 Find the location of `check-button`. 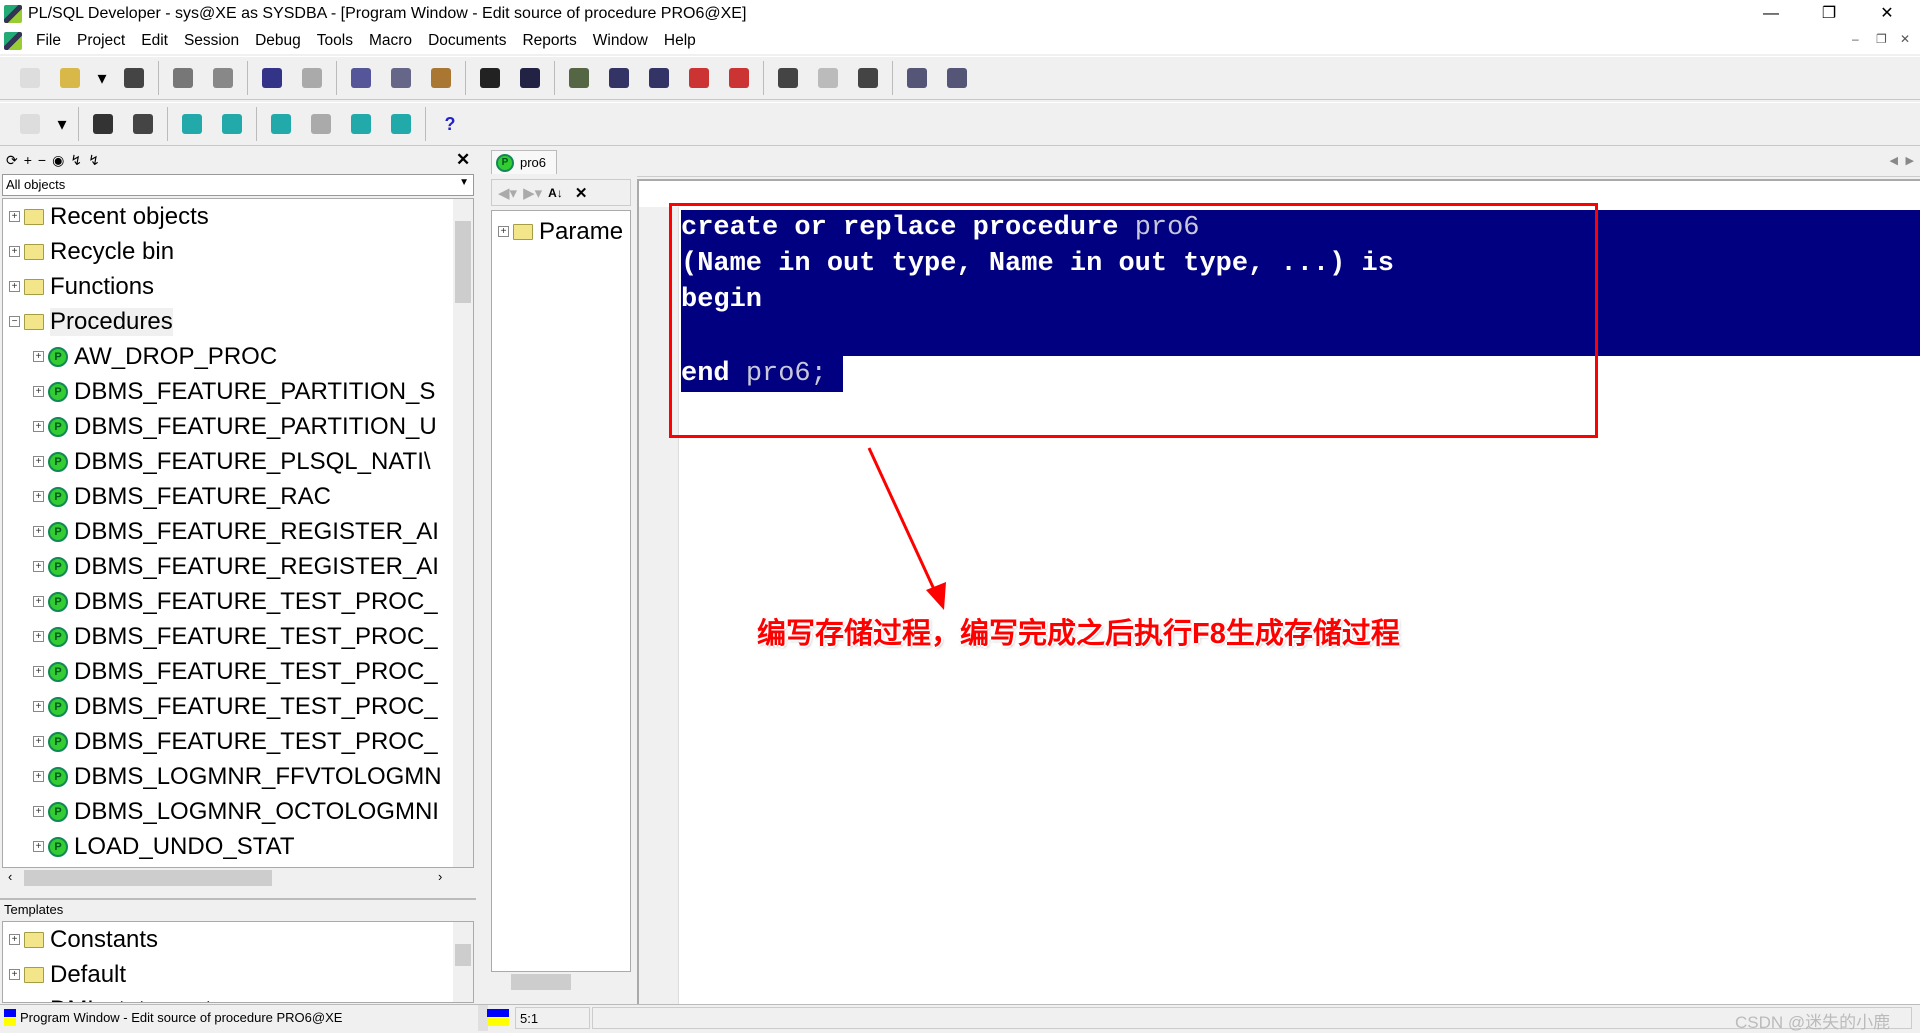

check-button is located at coordinates (579, 78).